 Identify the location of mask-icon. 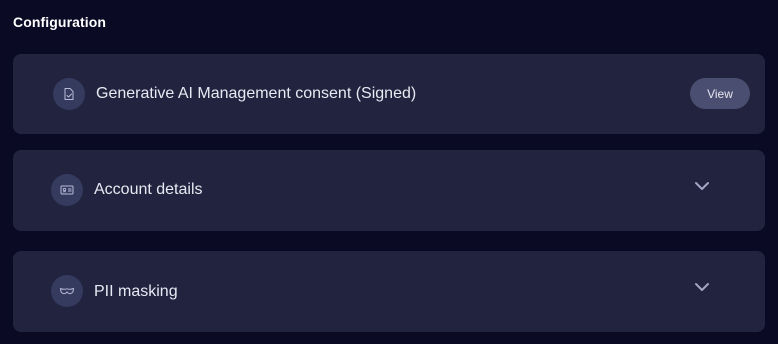
(67, 291).